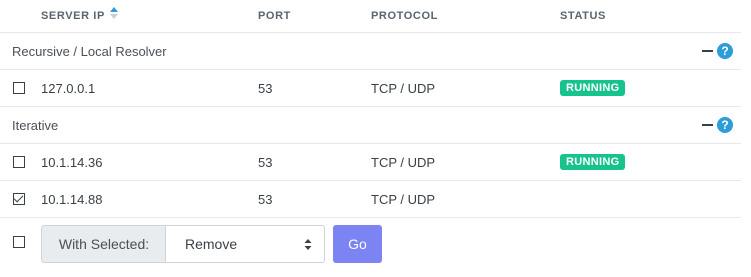 The width and height of the screenshot is (751, 277). I want to click on column-status: STATUS, so click(583, 16).